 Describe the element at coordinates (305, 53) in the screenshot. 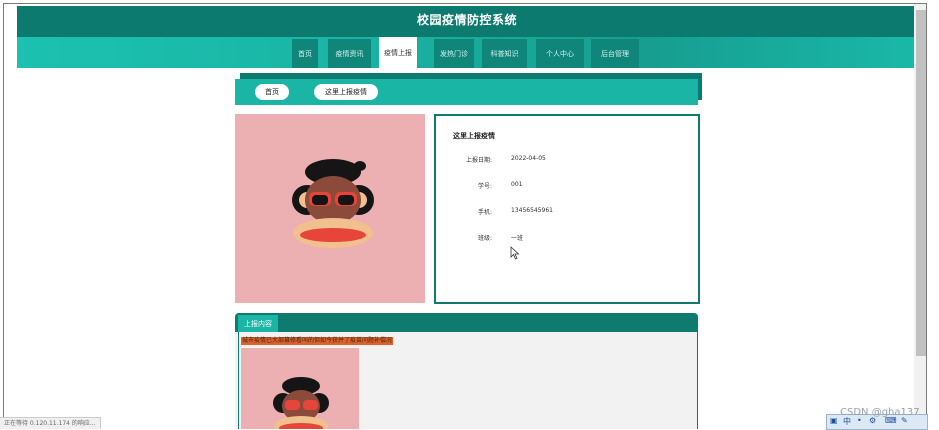

I see `nav-item-home: 首页` at that location.